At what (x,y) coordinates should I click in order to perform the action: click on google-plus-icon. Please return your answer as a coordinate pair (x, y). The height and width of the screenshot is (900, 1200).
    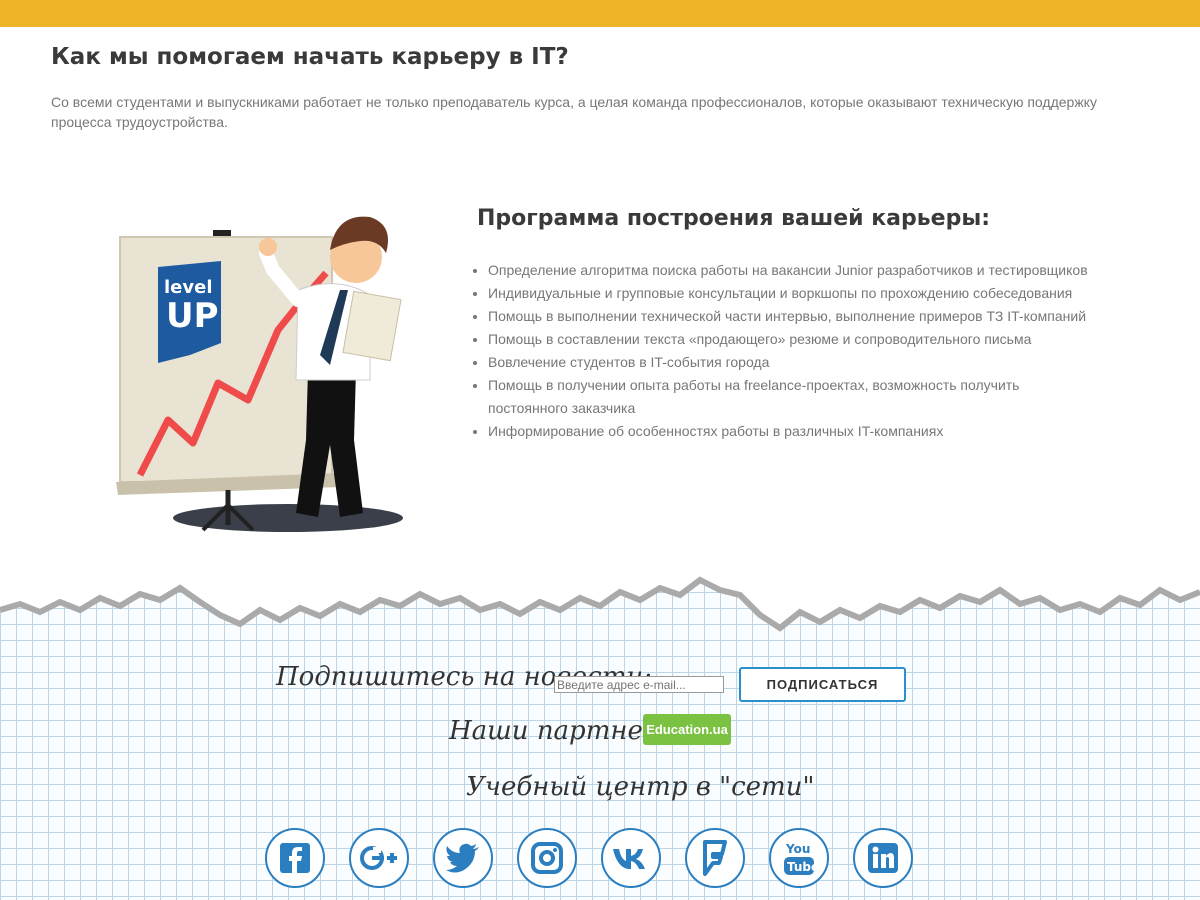
    Looking at the image, I should click on (379, 858).